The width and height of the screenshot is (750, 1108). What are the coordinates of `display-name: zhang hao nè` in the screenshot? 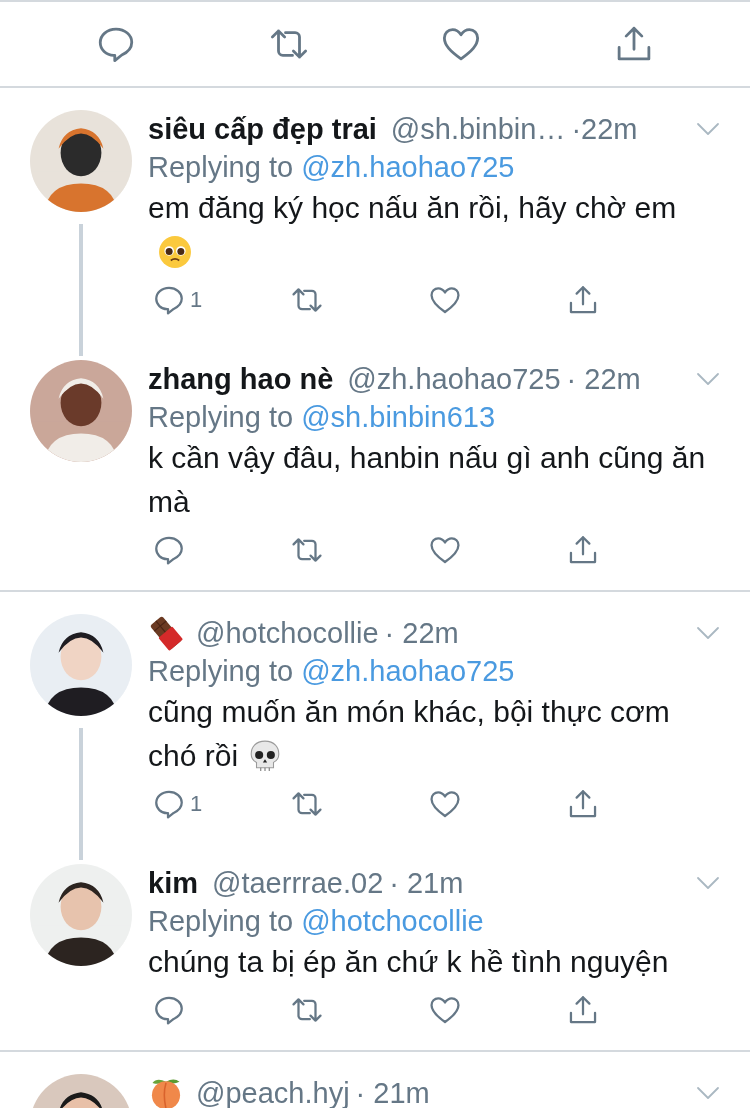 It's located at (241, 379).